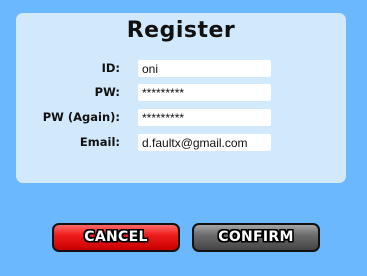 Image resolution: width=367 pixels, height=276 pixels. I want to click on email-row: Email:, so click(181, 142).